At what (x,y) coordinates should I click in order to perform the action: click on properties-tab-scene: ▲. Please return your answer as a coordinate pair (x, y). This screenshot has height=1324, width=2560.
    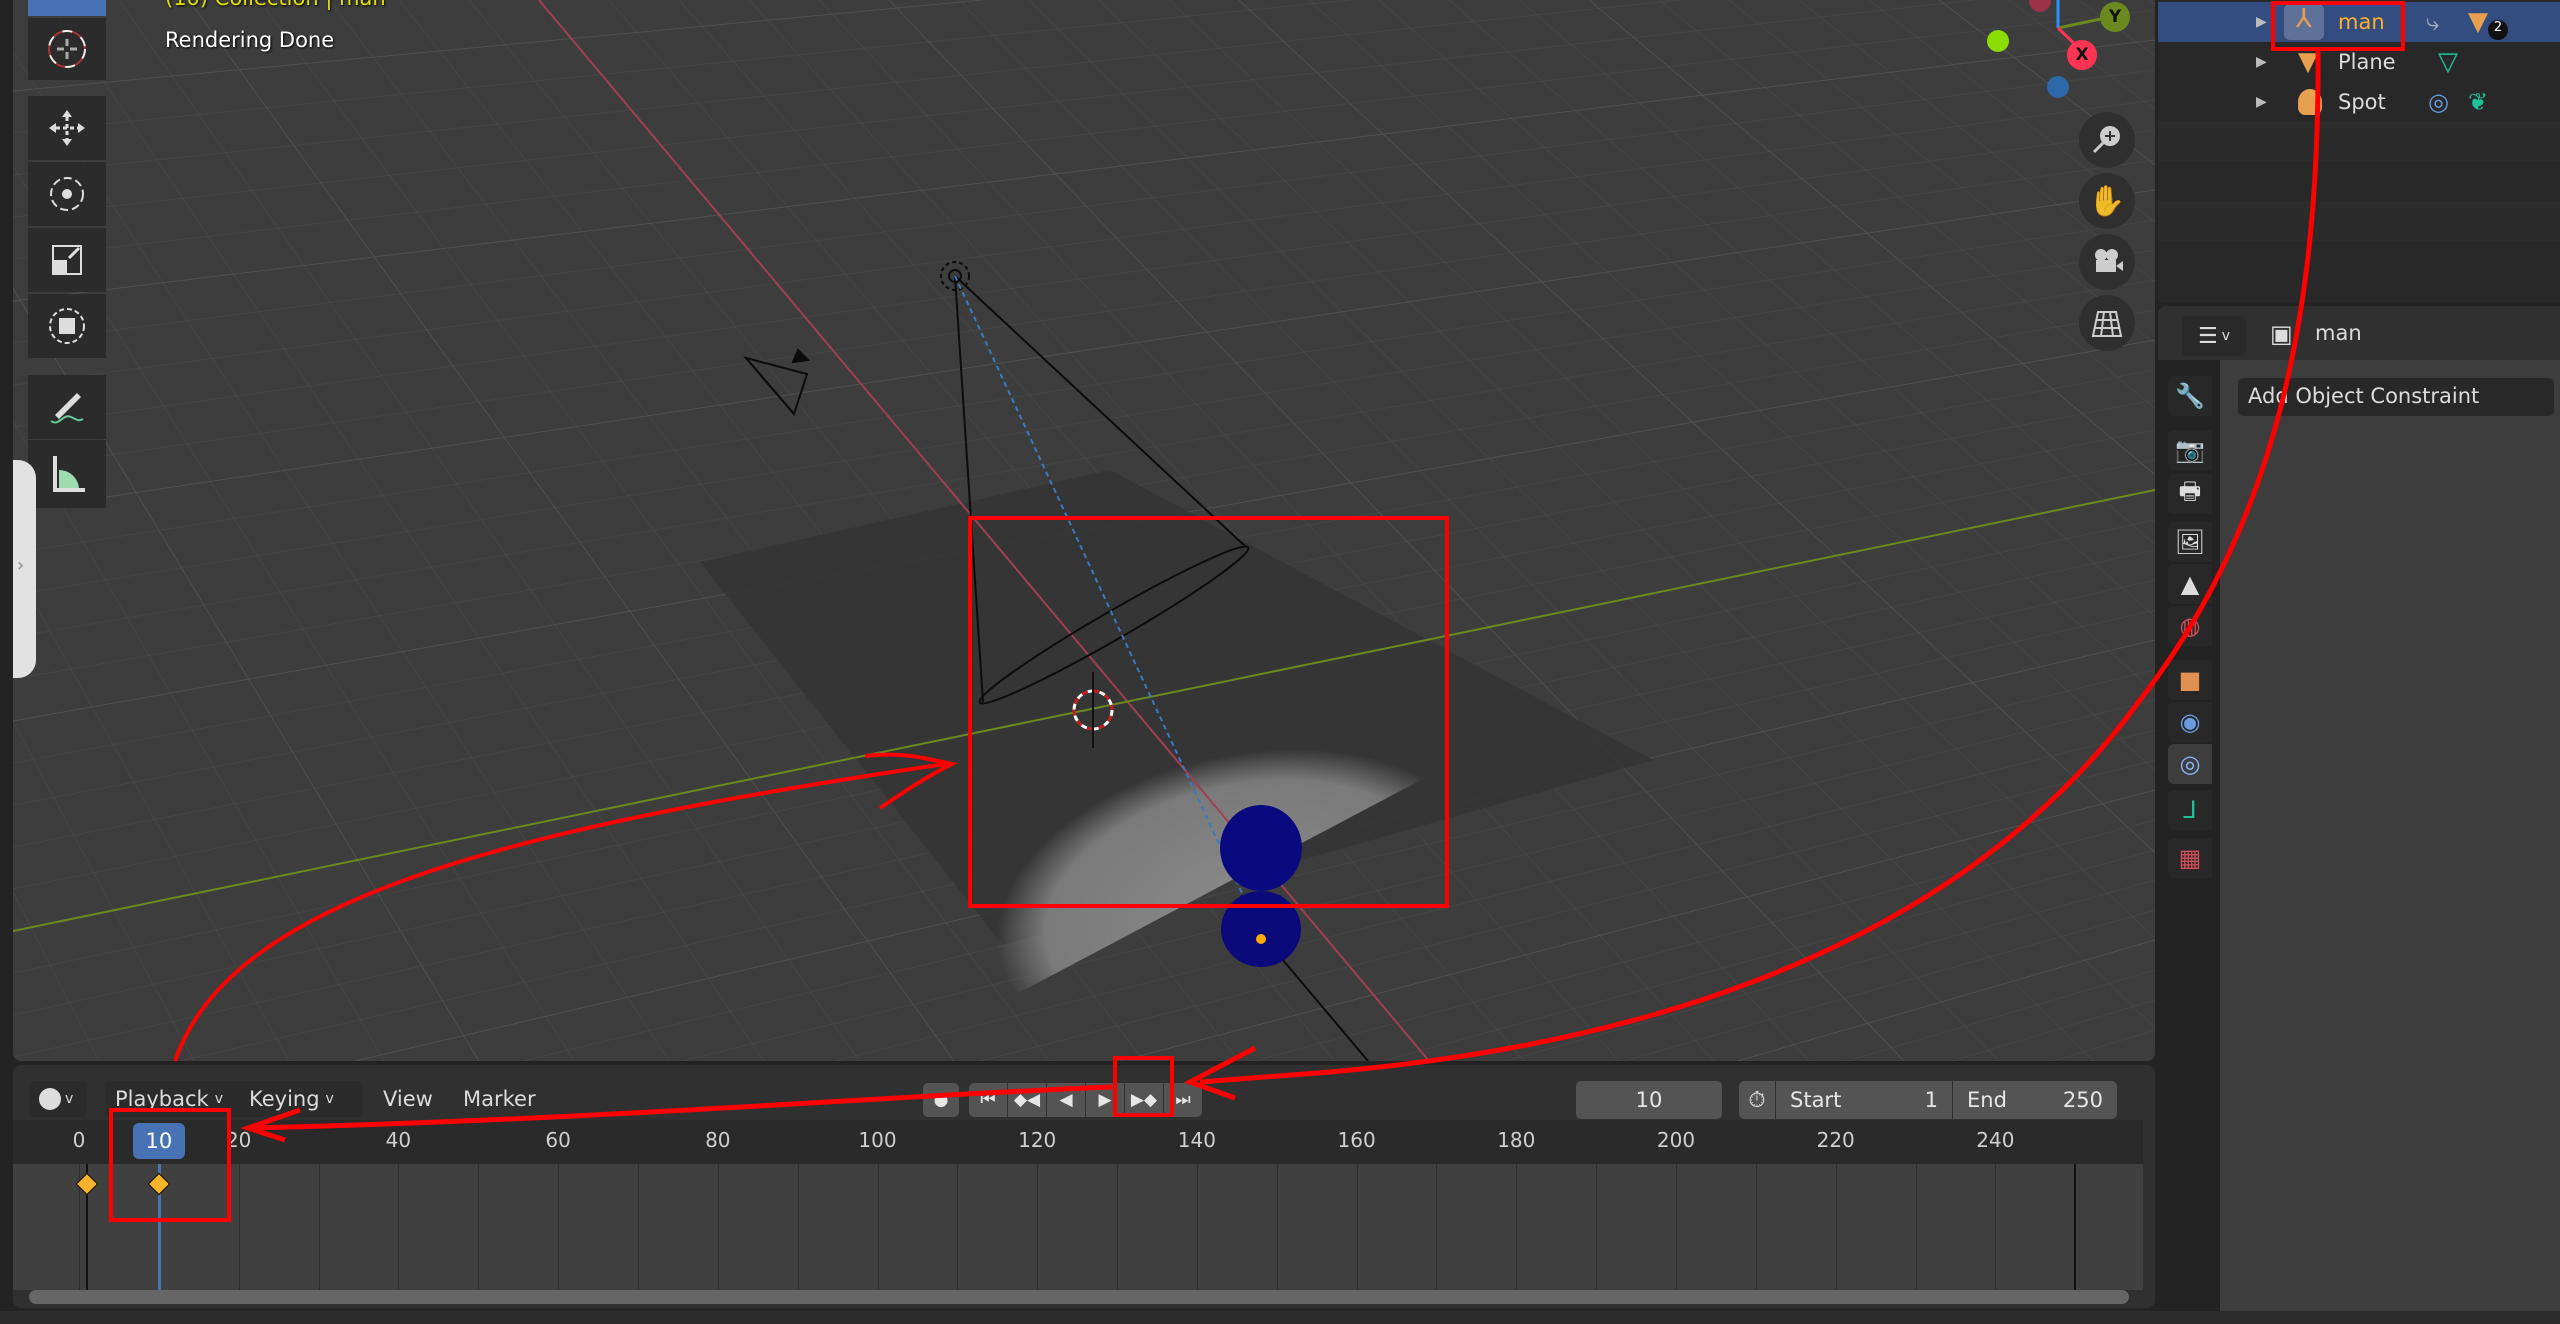
    Looking at the image, I should click on (2190, 584).